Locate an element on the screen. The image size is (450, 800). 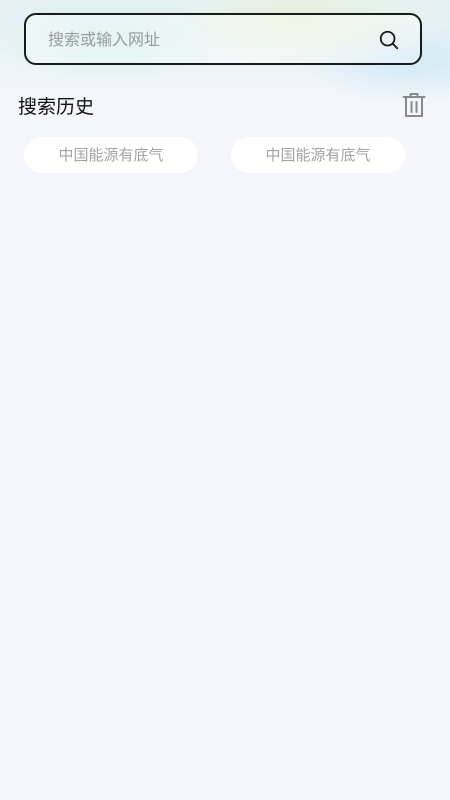
search-icon is located at coordinates (389, 40).